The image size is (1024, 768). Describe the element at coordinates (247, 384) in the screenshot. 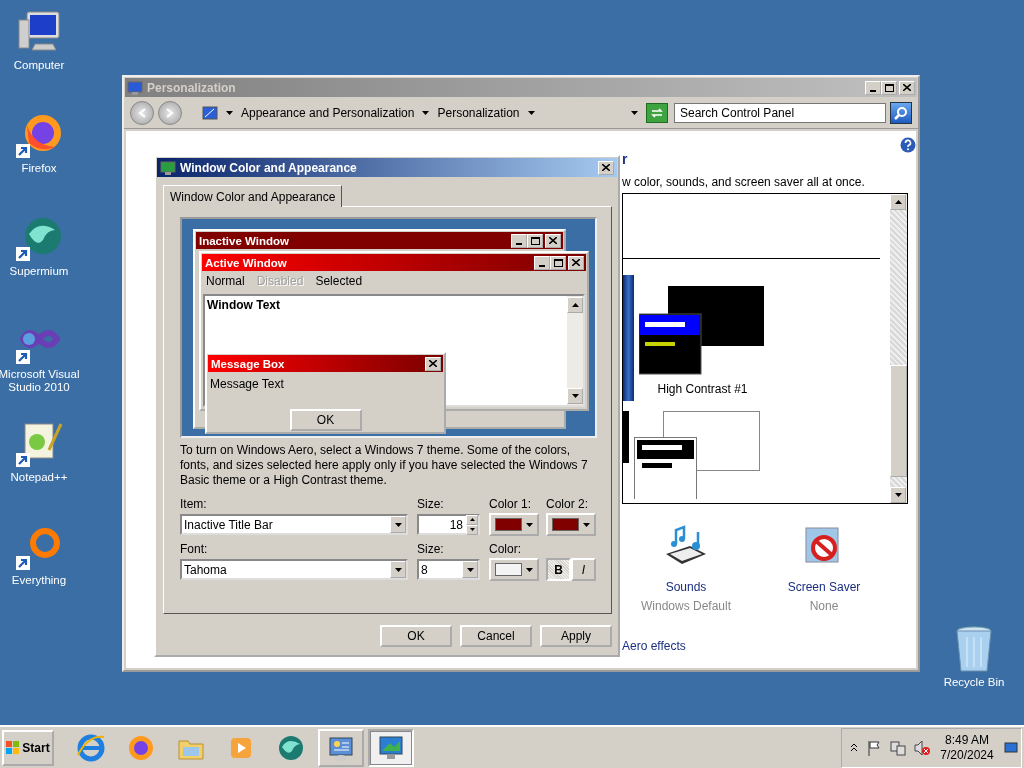

I see `message-text: Message Text` at that location.